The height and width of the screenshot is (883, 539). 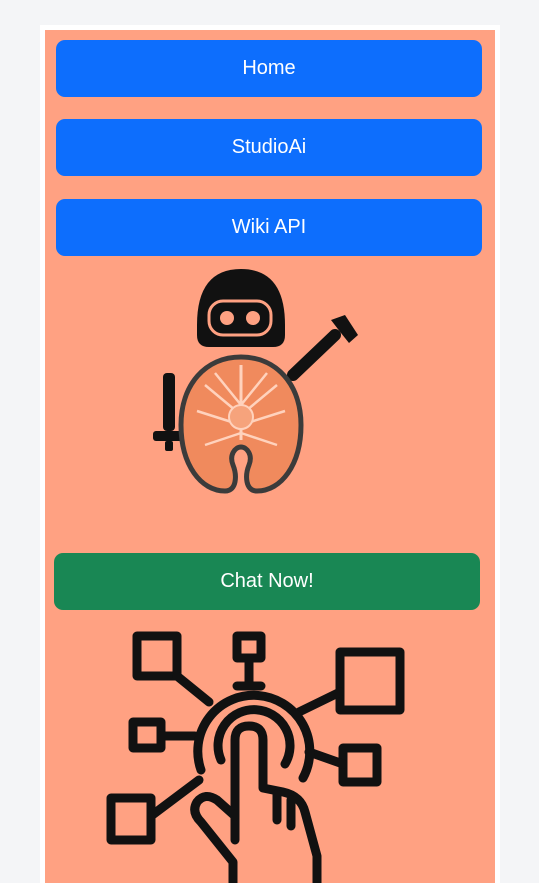 I want to click on wiki-api-button: Wiki API, so click(x=269, y=227).